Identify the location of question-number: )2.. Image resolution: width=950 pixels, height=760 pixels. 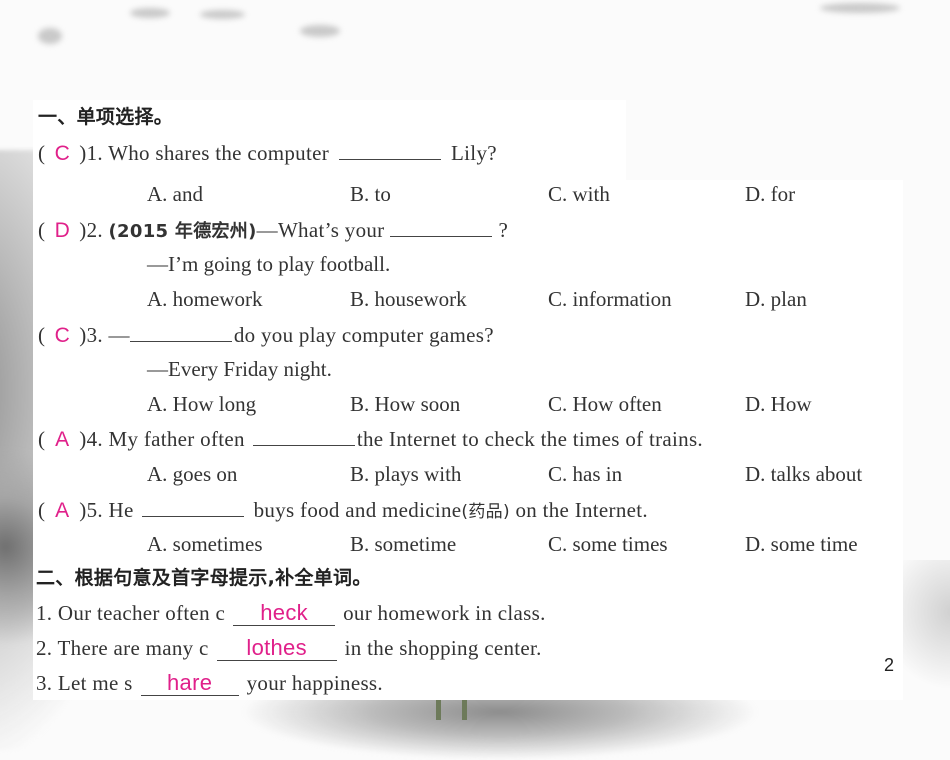
(91, 230).